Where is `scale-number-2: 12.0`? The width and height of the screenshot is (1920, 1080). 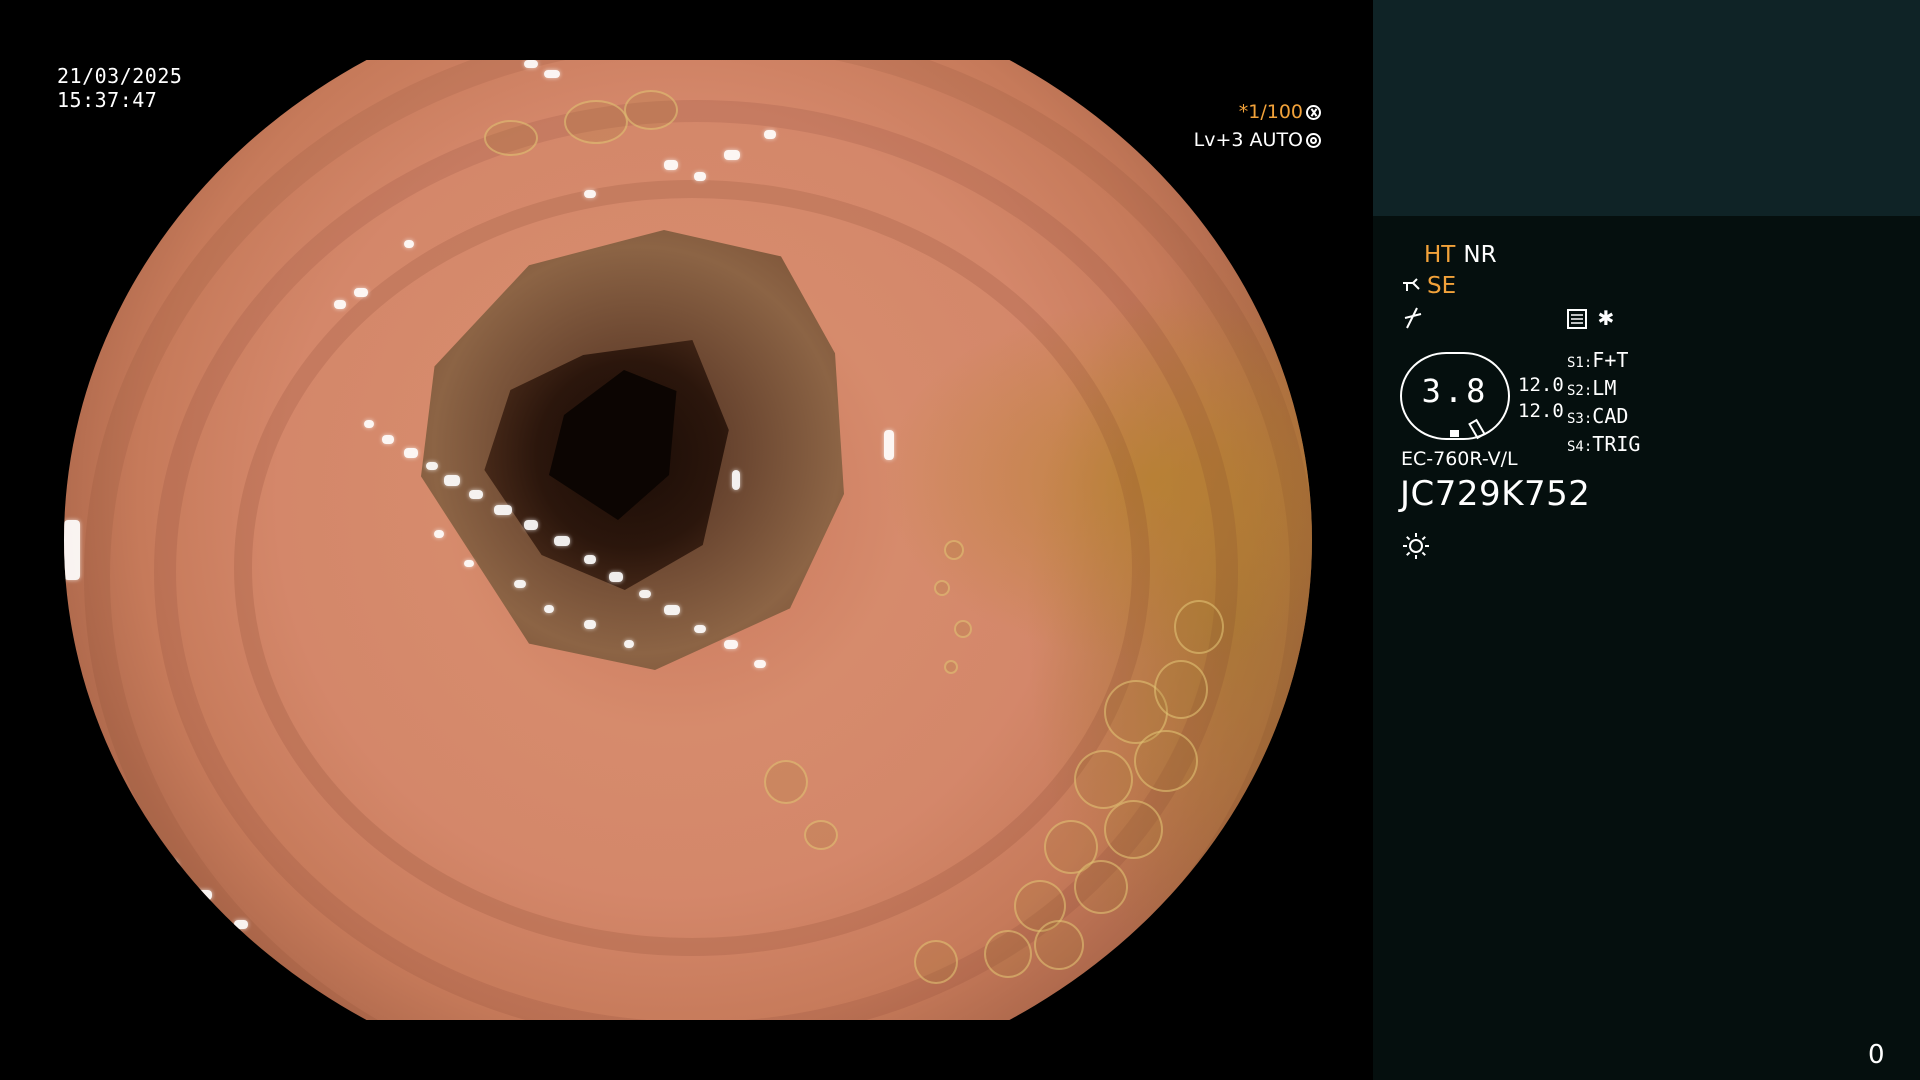 scale-number-2: 12.0 is located at coordinates (1541, 411).